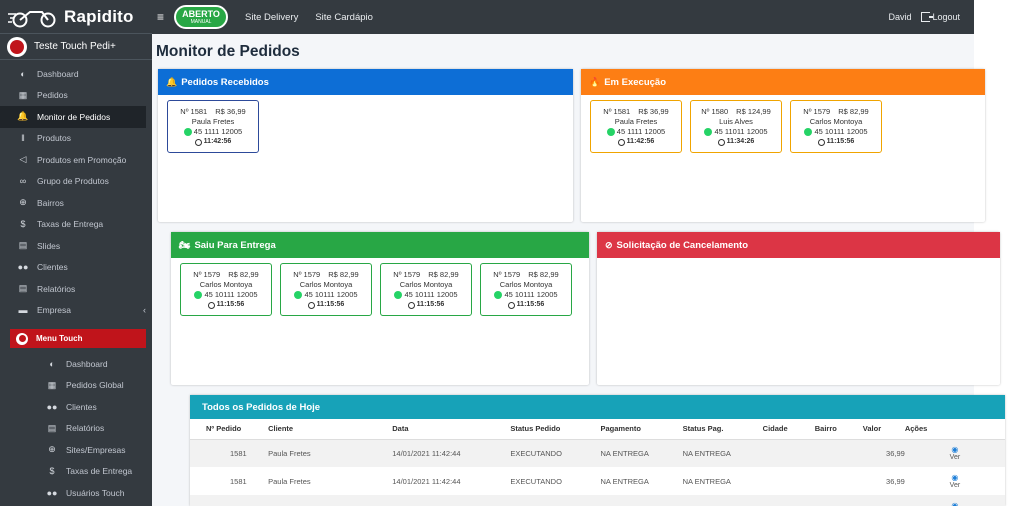  What do you see at coordinates (344, 17) in the screenshot?
I see `site-cardapio-link: Site Cardápio` at bounding box center [344, 17].